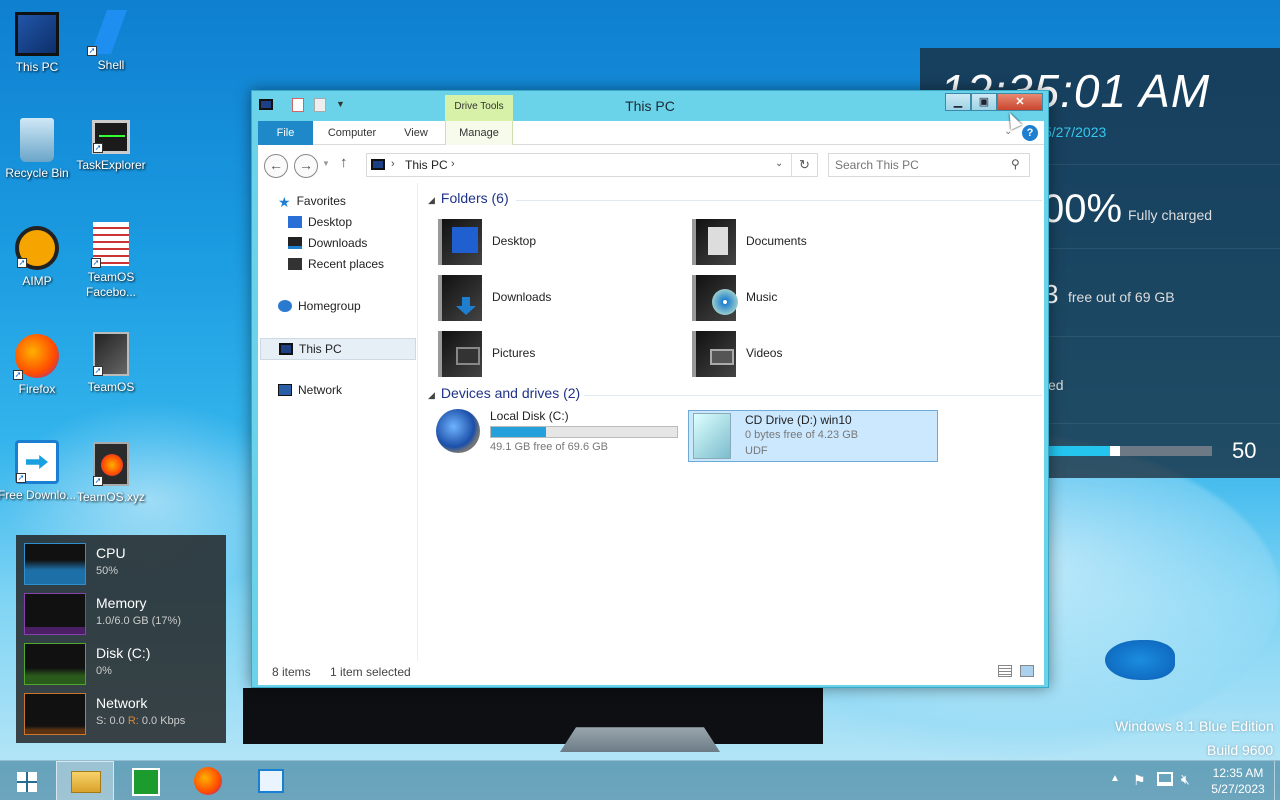  Describe the element at coordinates (592, 165) in the screenshot. I see `address-bar: › This PC › ⌄ ↻` at that location.